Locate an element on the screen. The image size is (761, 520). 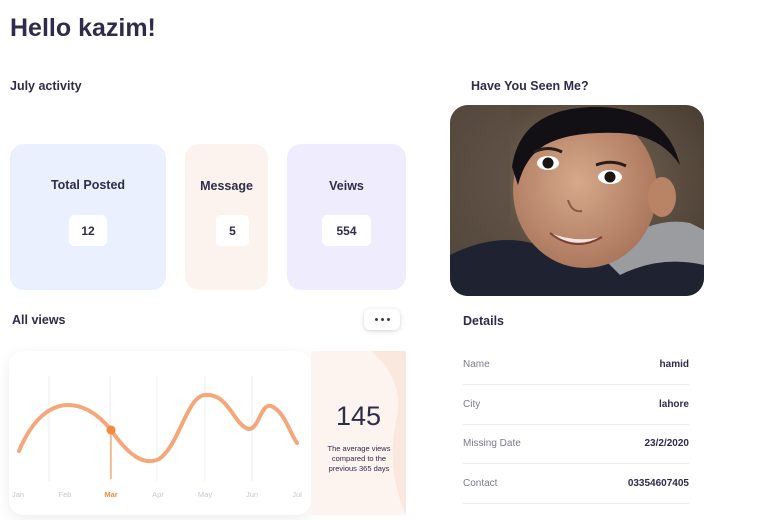
month-label: Jan is located at coordinates (18, 494).